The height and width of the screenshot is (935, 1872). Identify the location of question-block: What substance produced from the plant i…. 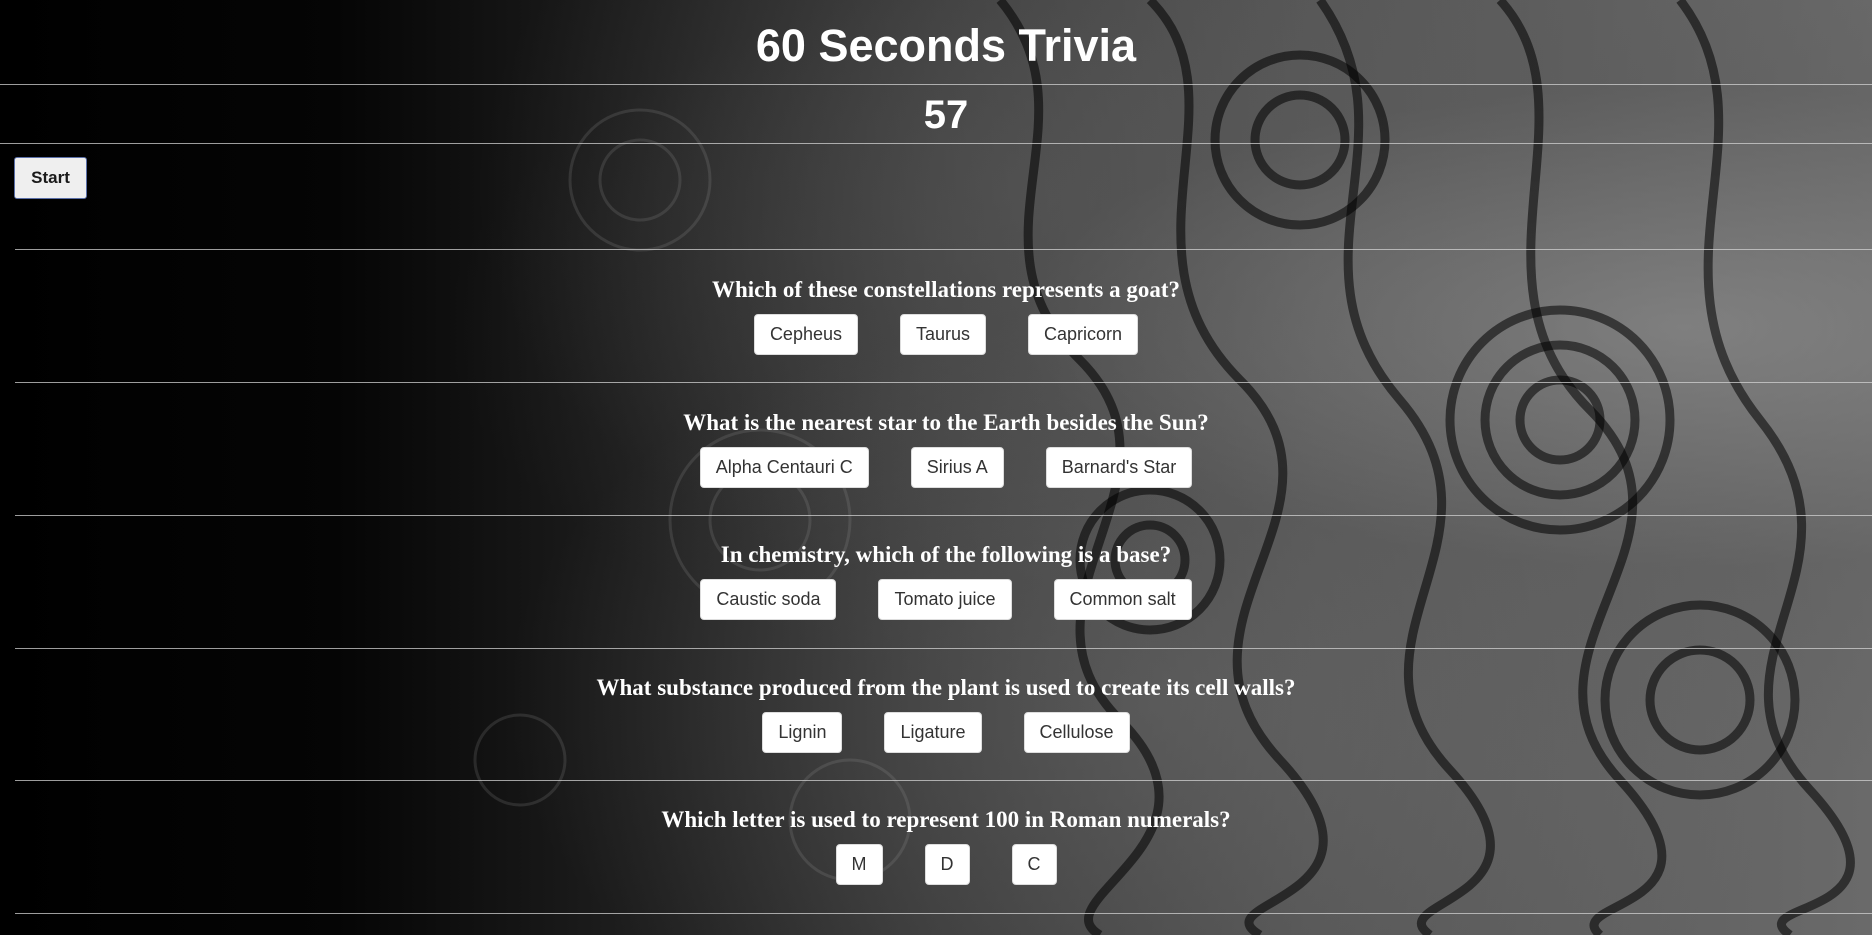
(936, 713).